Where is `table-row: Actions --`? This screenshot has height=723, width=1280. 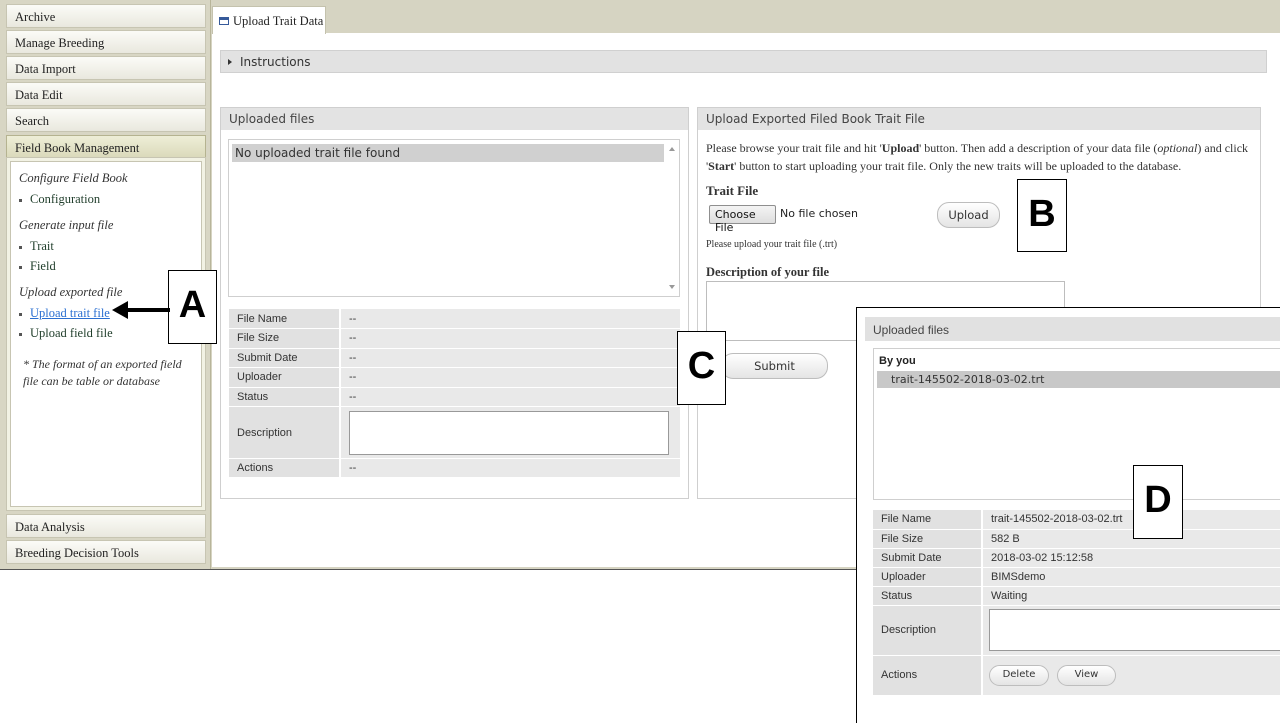
table-row: Actions -- is located at coordinates (454, 468).